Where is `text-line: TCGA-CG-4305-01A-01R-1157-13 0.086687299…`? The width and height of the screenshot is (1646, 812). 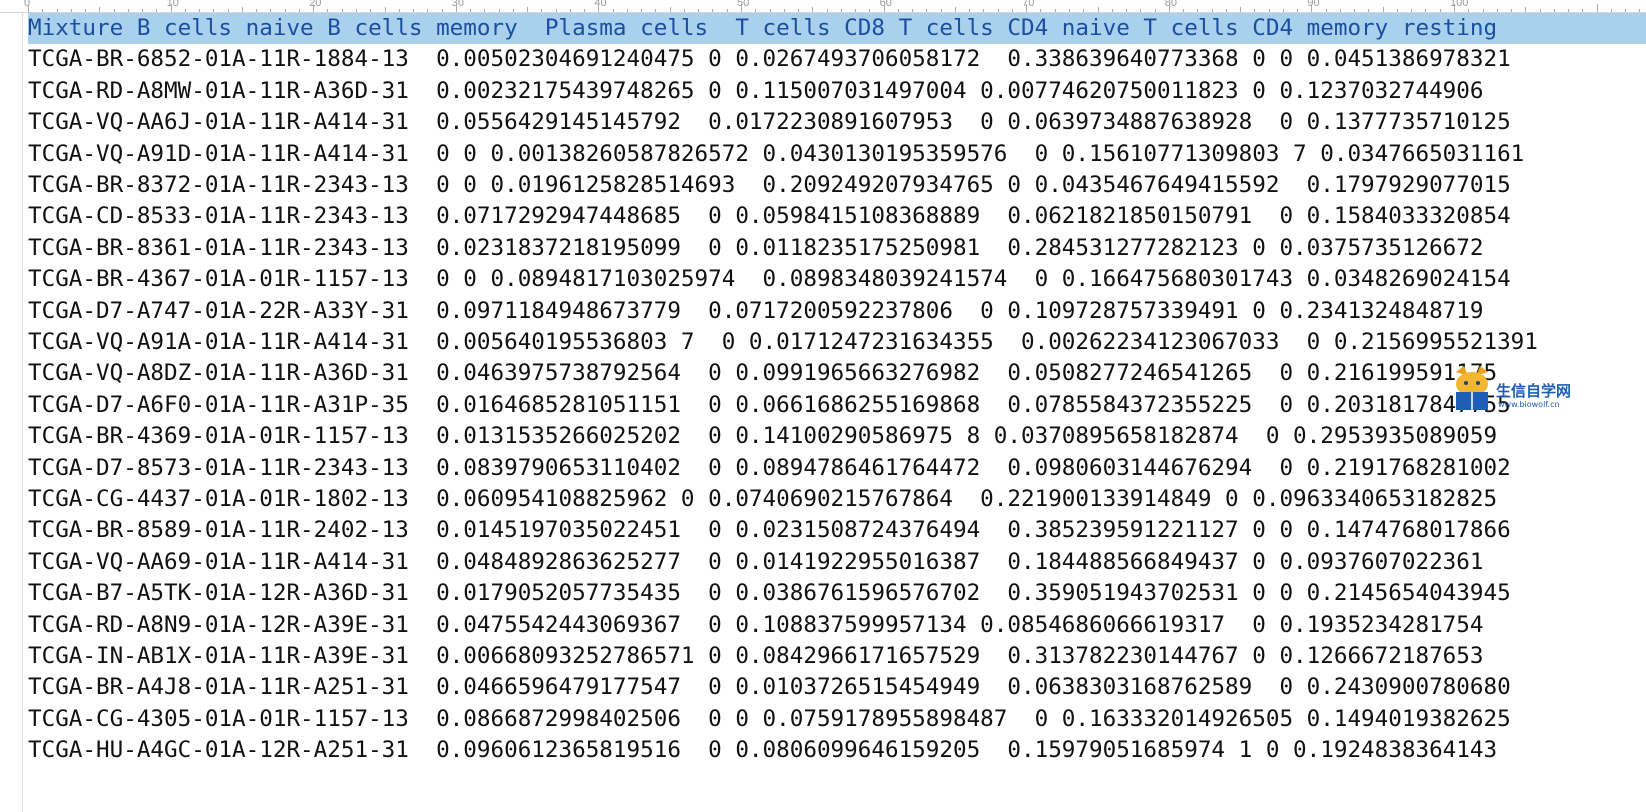
text-line: TCGA-CG-4305-01A-01R-1157-13 0.086687299… is located at coordinates (769, 719).